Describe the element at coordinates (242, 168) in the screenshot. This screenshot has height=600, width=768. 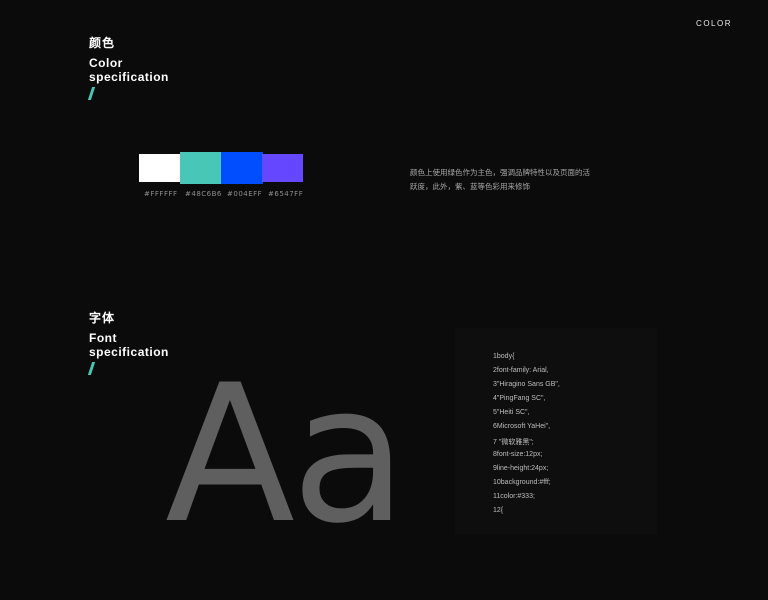
I see `swatch-blue` at that location.